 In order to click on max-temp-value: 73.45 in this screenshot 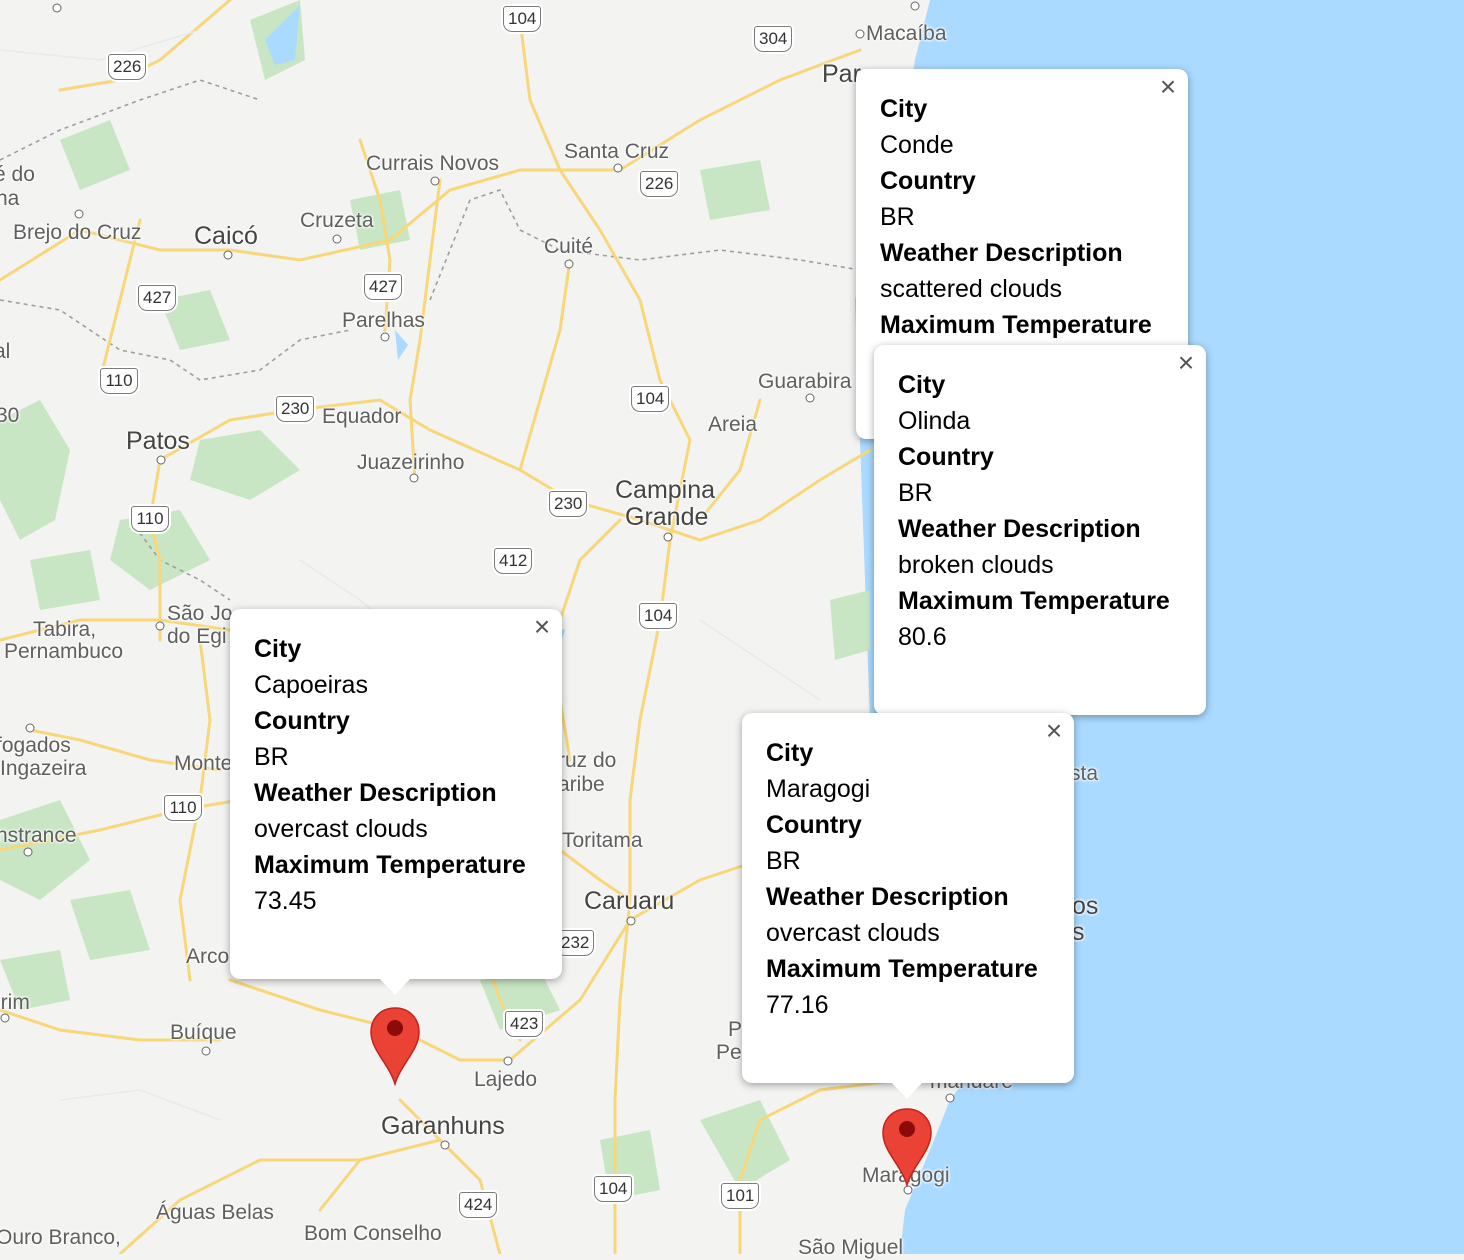, I will do `click(285, 901)`.